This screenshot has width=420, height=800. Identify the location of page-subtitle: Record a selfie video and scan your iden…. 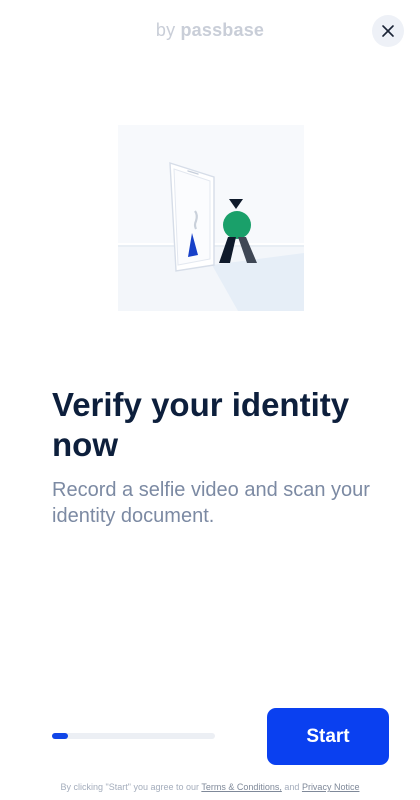
(211, 503).